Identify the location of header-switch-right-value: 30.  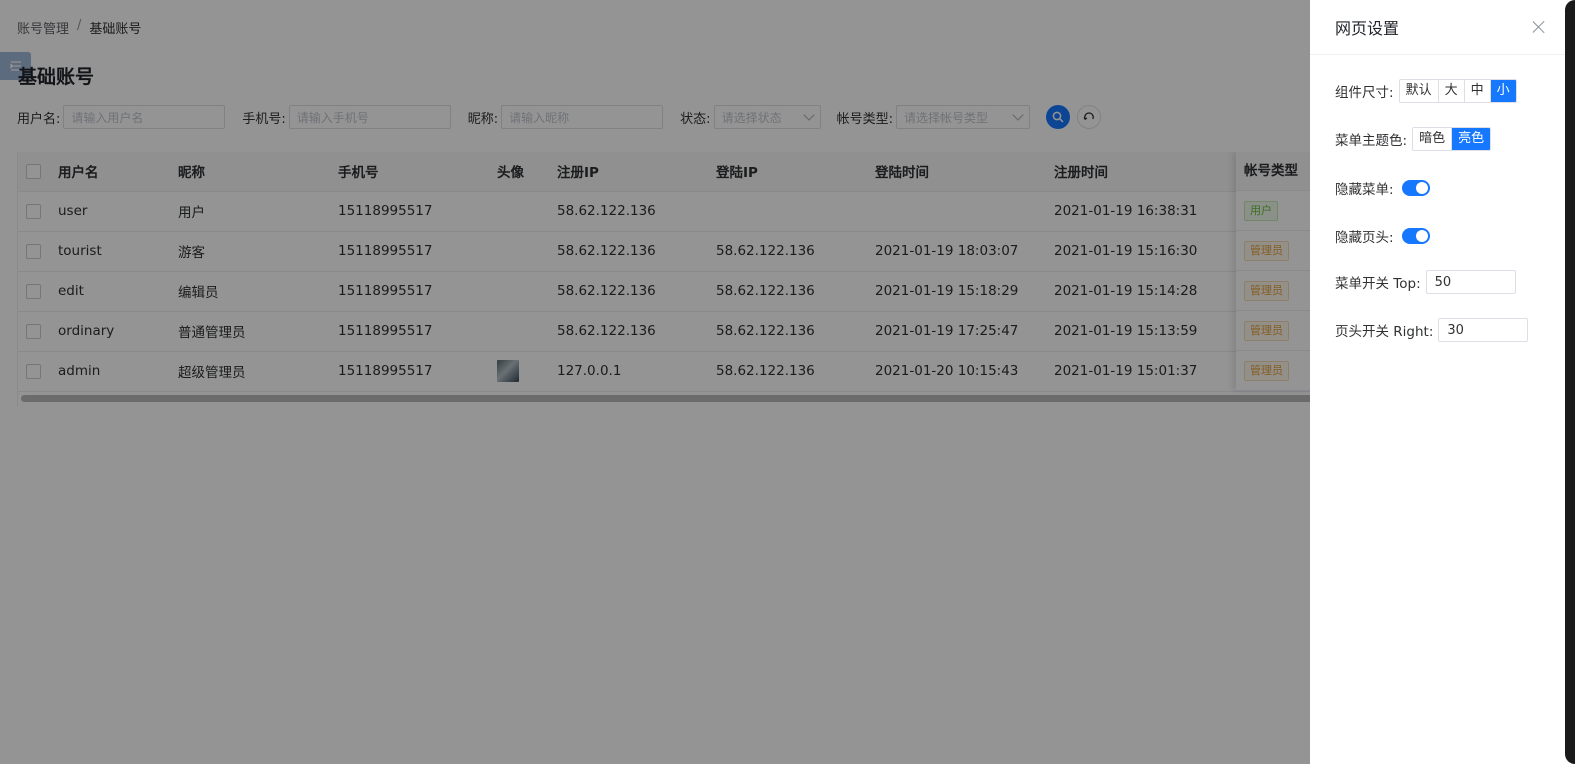
(1455, 330).